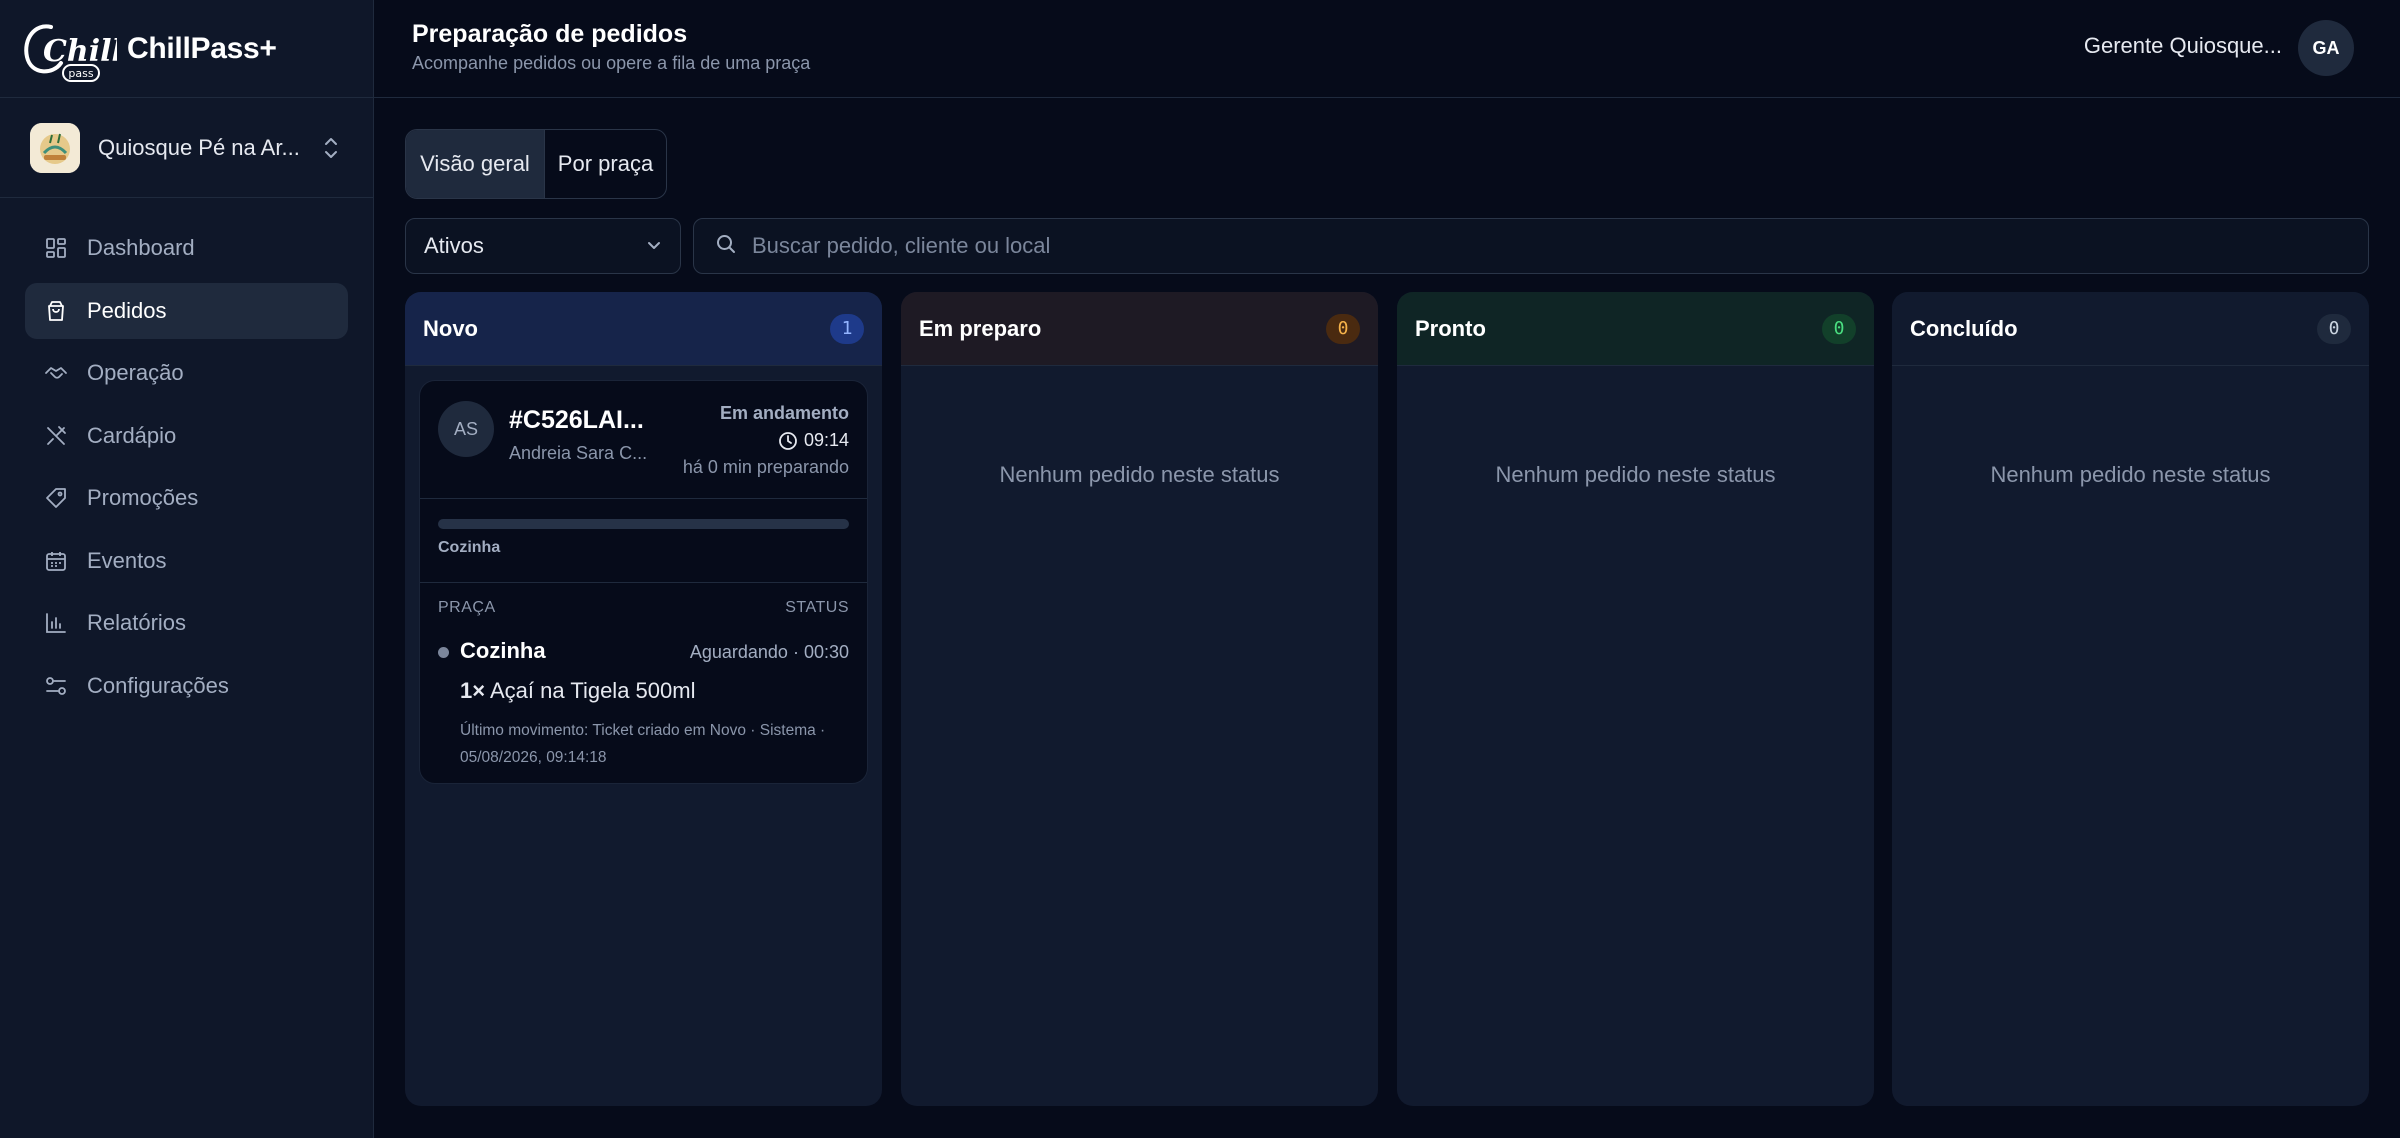 The image size is (2400, 1138). What do you see at coordinates (1139, 699) in the screenshot?
I see `column-em-preparo: Em preparo 0 Nenhum pedido neste status` at bounding box center [1139, 699].